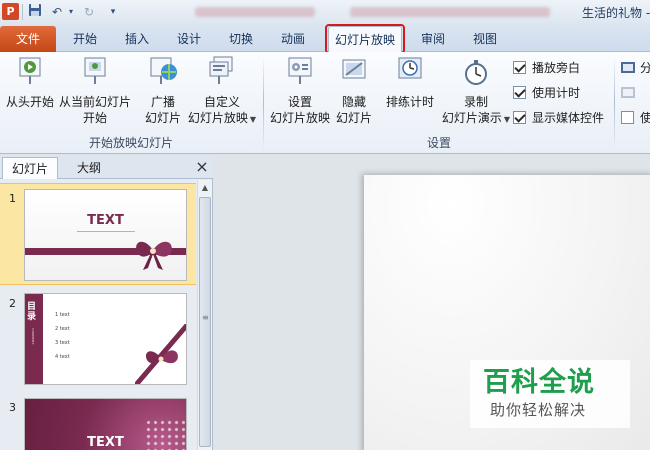  I want to click on setup-label-1: 设置, so click(299, 102).